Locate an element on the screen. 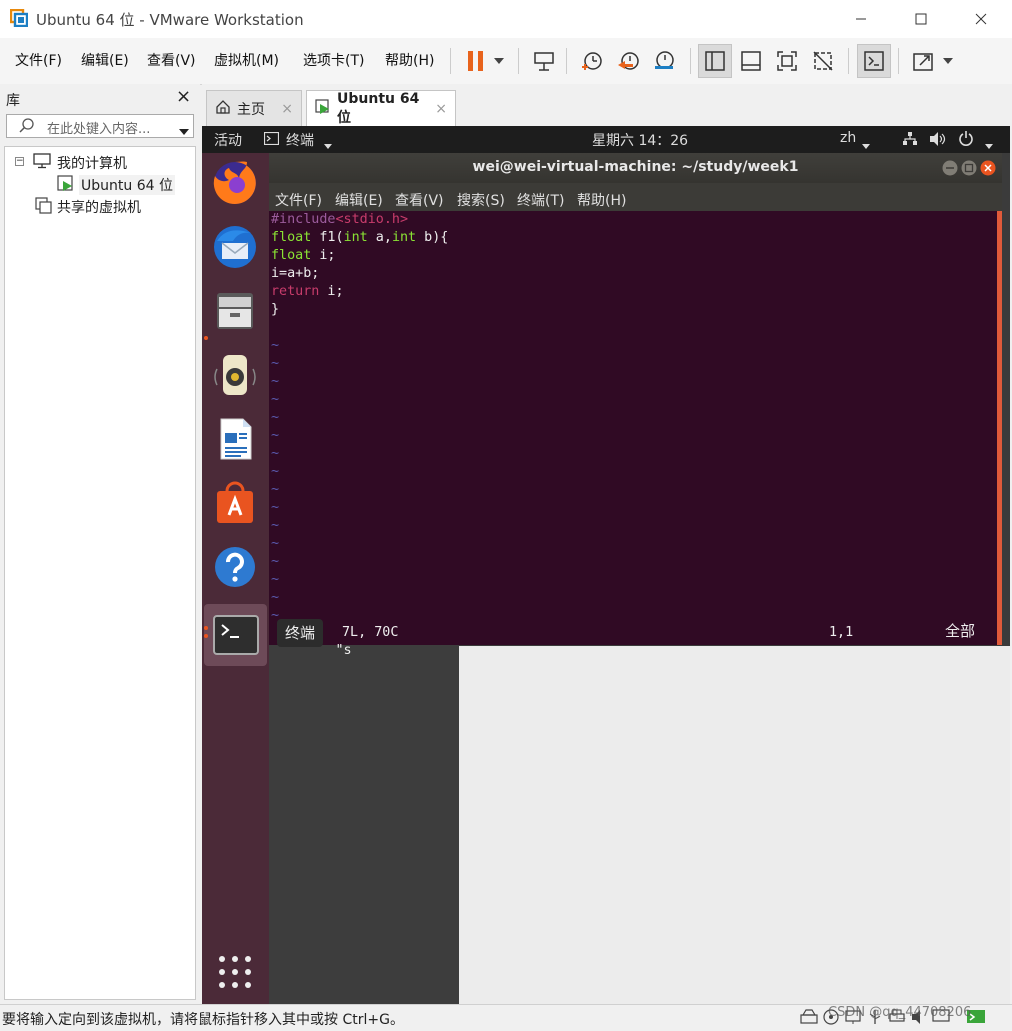  thumbnail-view-icon is located at coordinates (751, 61).